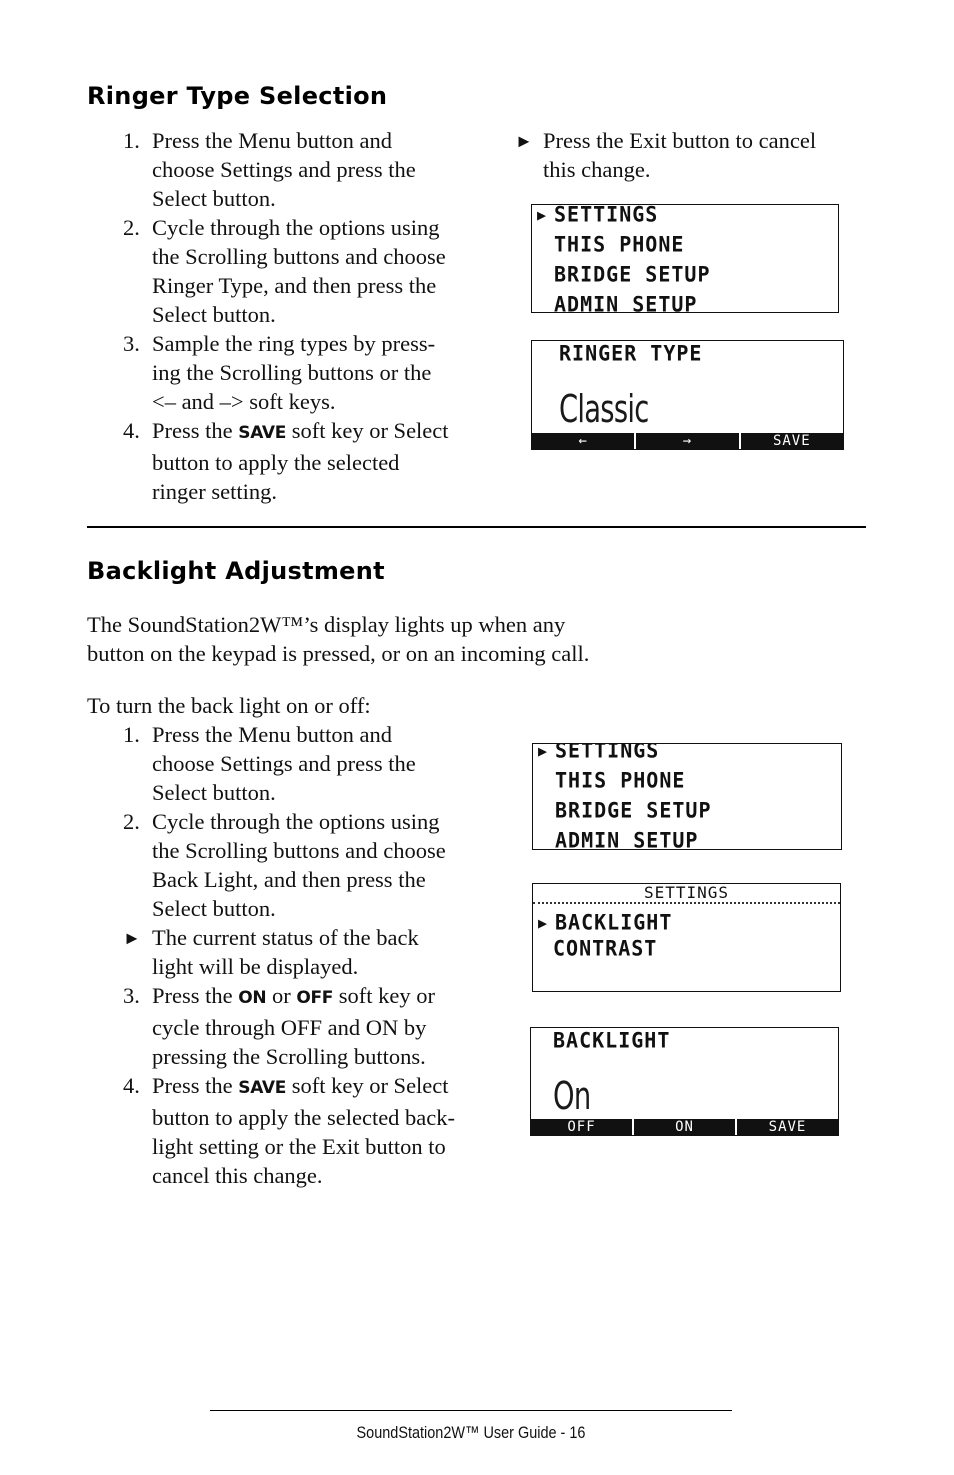 The width and height of the screenshot is (954, 1475). I want to click on section-divider, so click(476, 527).